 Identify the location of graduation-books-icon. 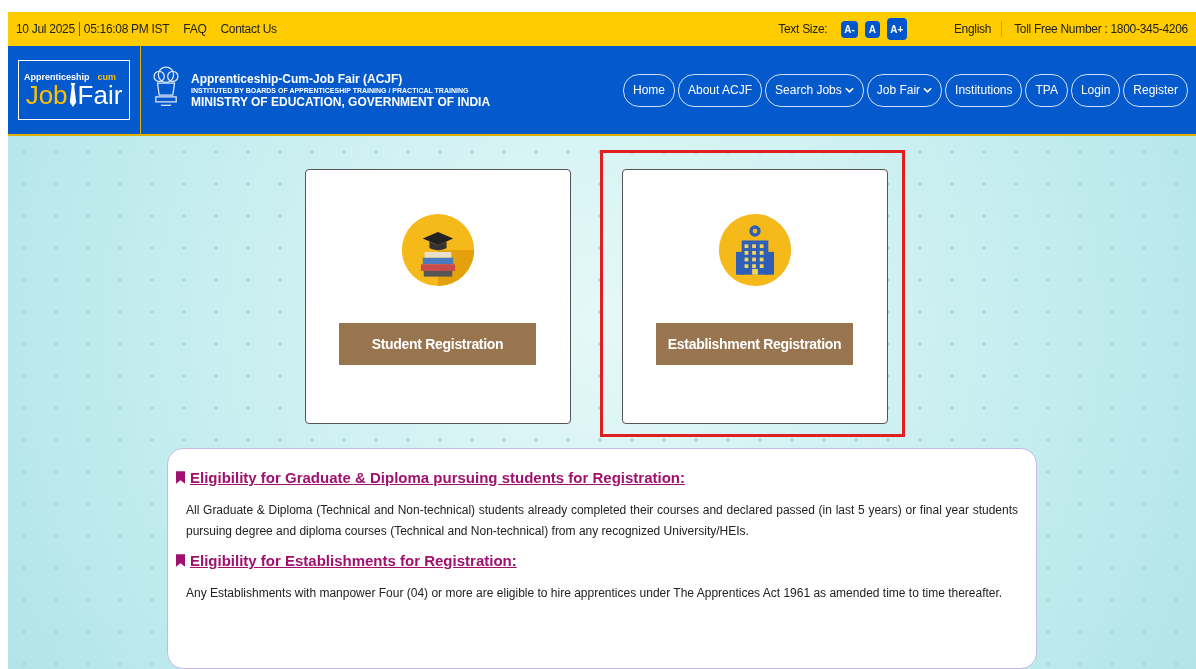
(437, 250).